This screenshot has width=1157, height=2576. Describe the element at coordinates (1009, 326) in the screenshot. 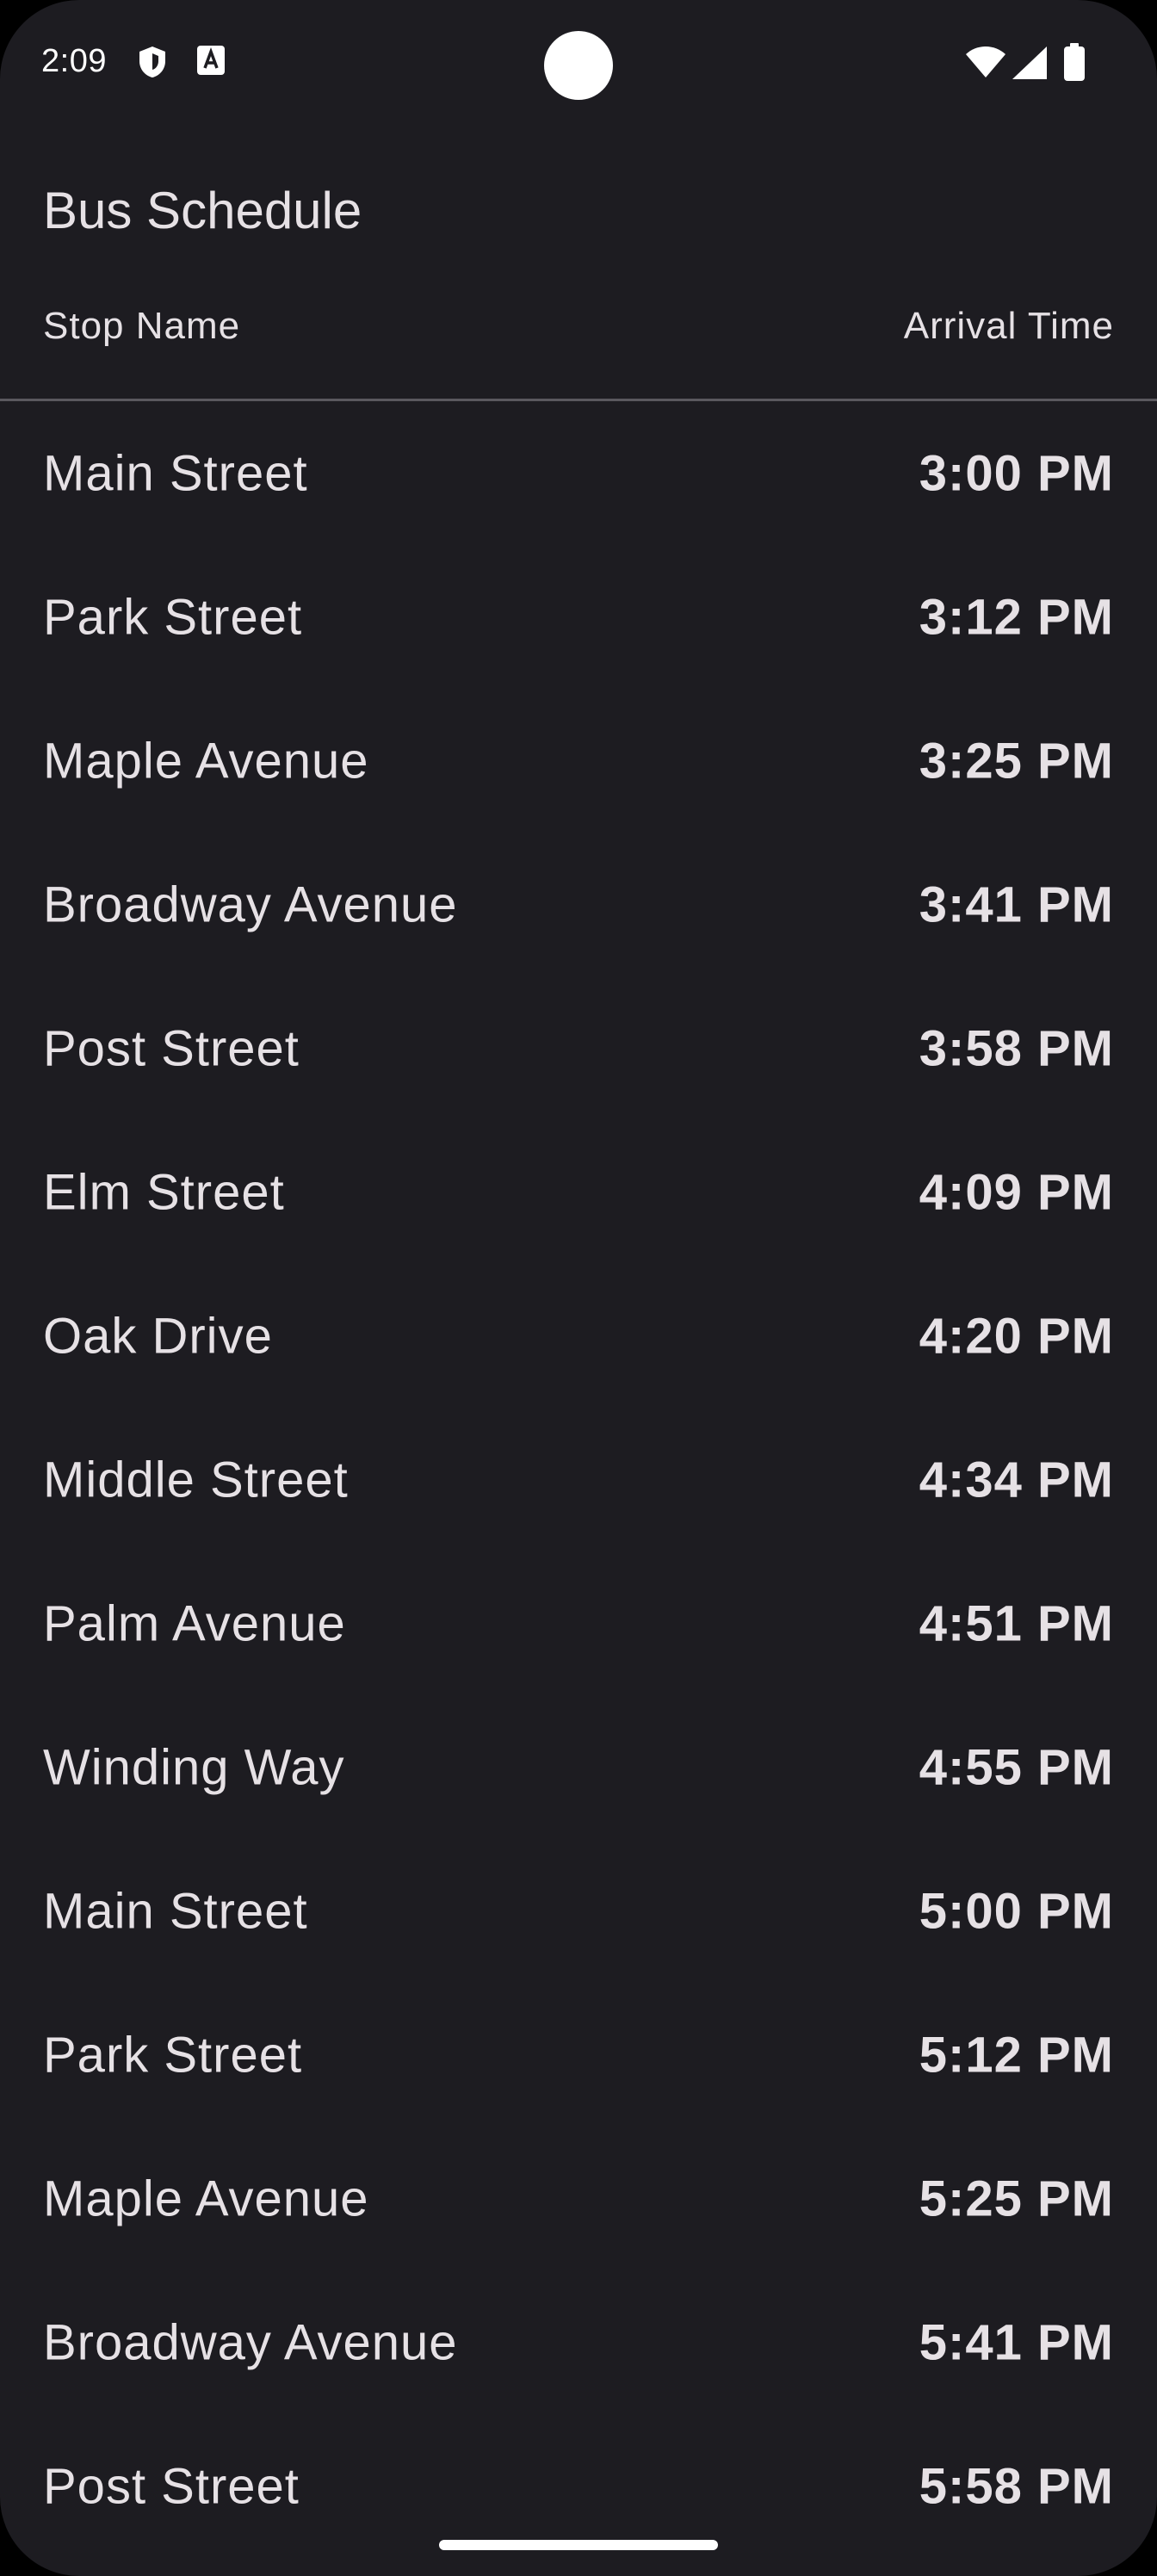

I see `column-header-arrival-time: Arrival Time` at that location.